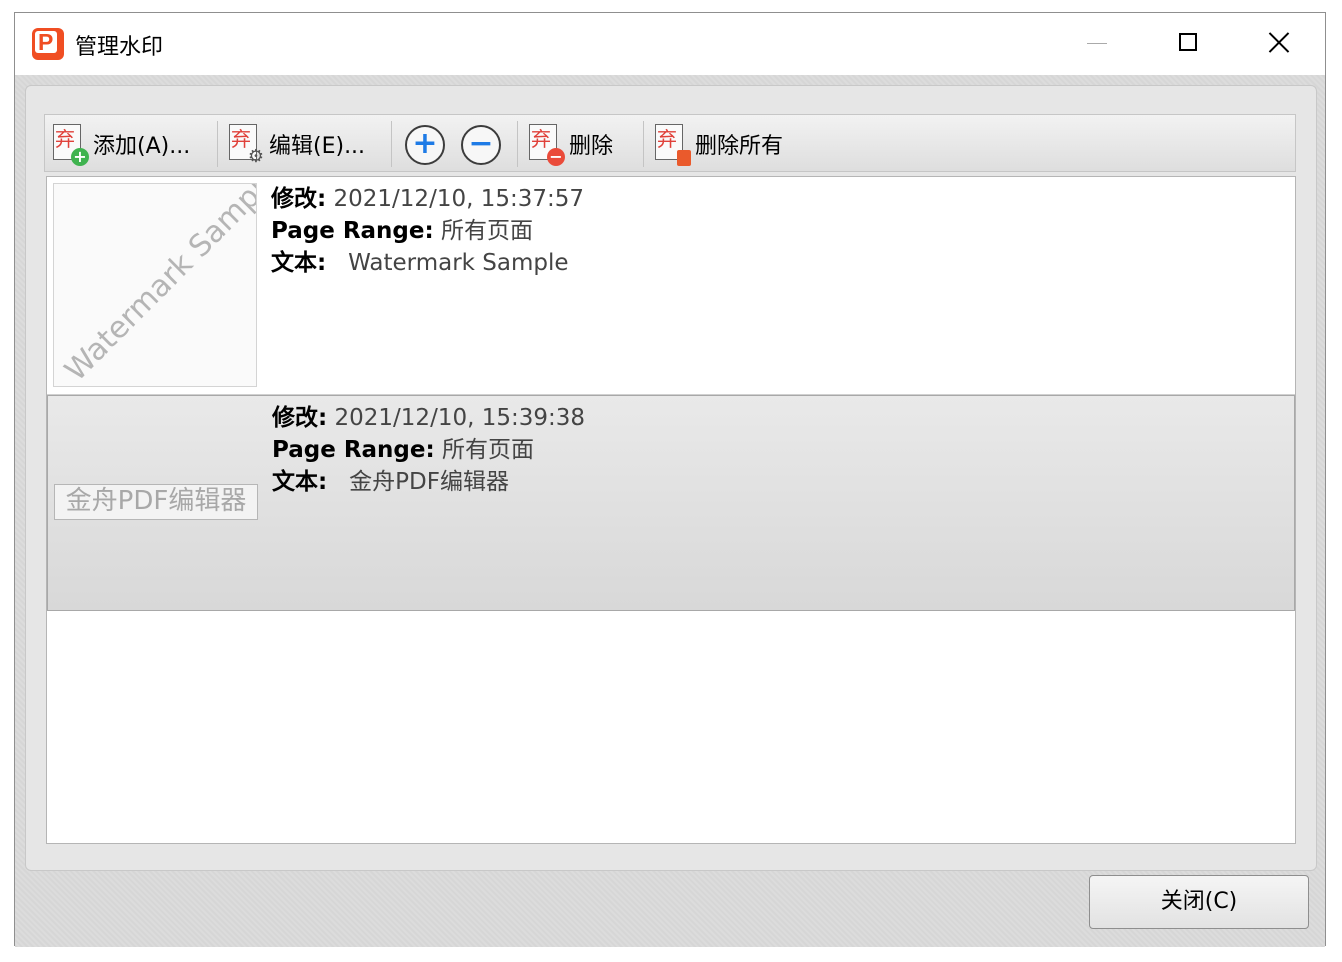 This screenshot has width=1342, height=962. I want to click on move-up-button: +, so click(425, 145).